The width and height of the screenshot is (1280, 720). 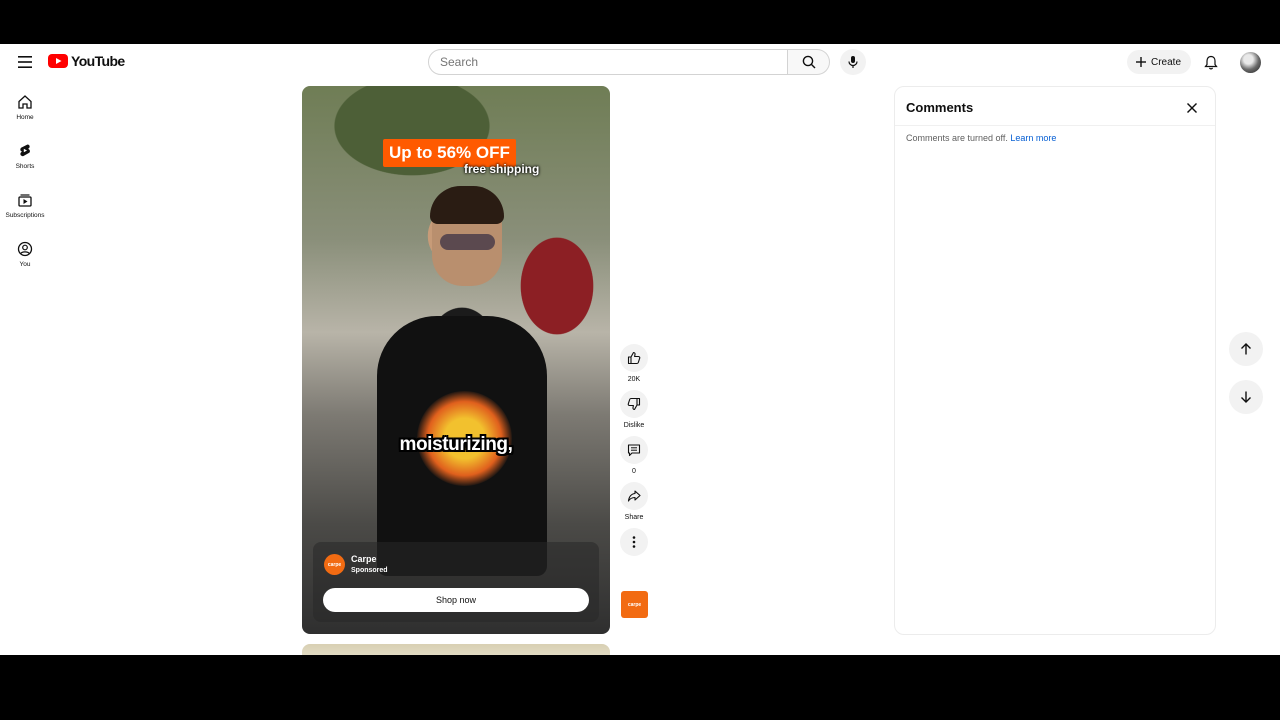 I want to click on notifications-button, so click(x=1211, y=62).